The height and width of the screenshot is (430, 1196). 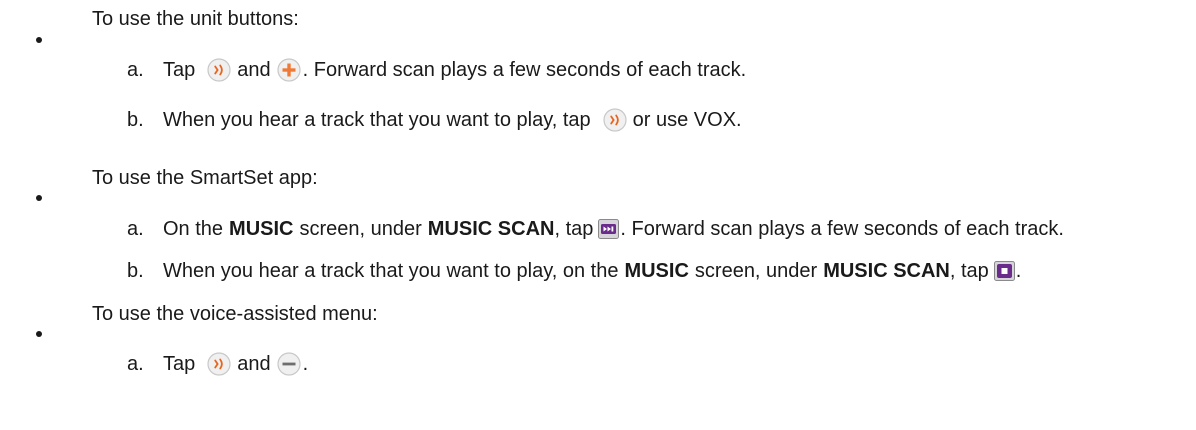 I want to click on section-intro: To use the voice-assisted menu:, so click(x=235, y=314).